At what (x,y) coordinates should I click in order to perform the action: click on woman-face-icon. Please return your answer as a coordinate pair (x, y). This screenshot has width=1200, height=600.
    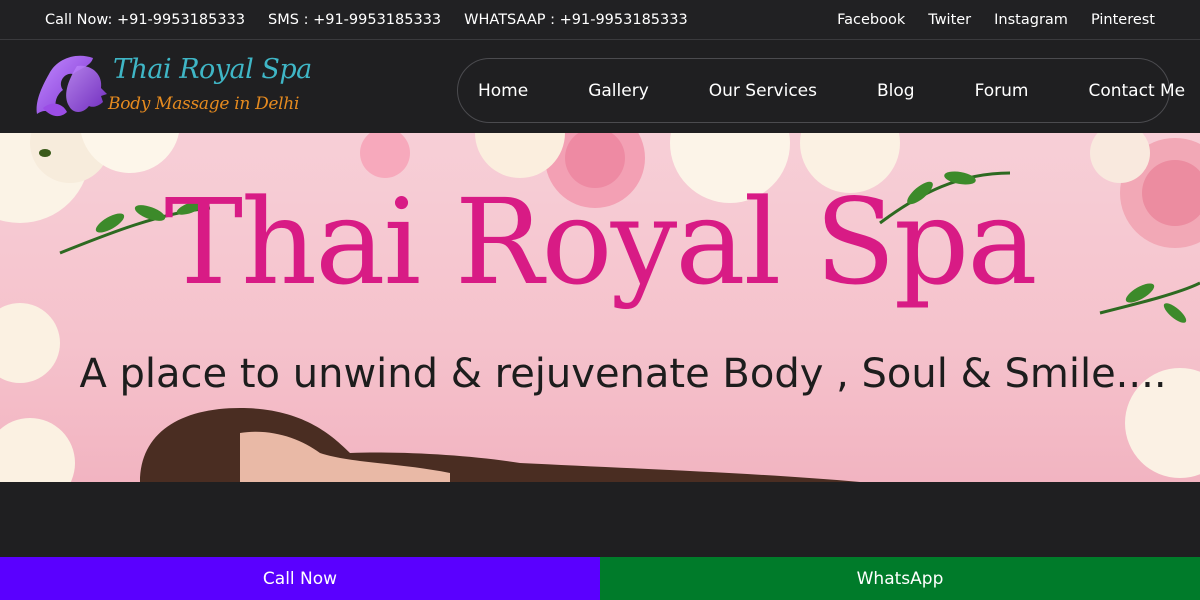
    Looking at the image, I should click on (71, 86).